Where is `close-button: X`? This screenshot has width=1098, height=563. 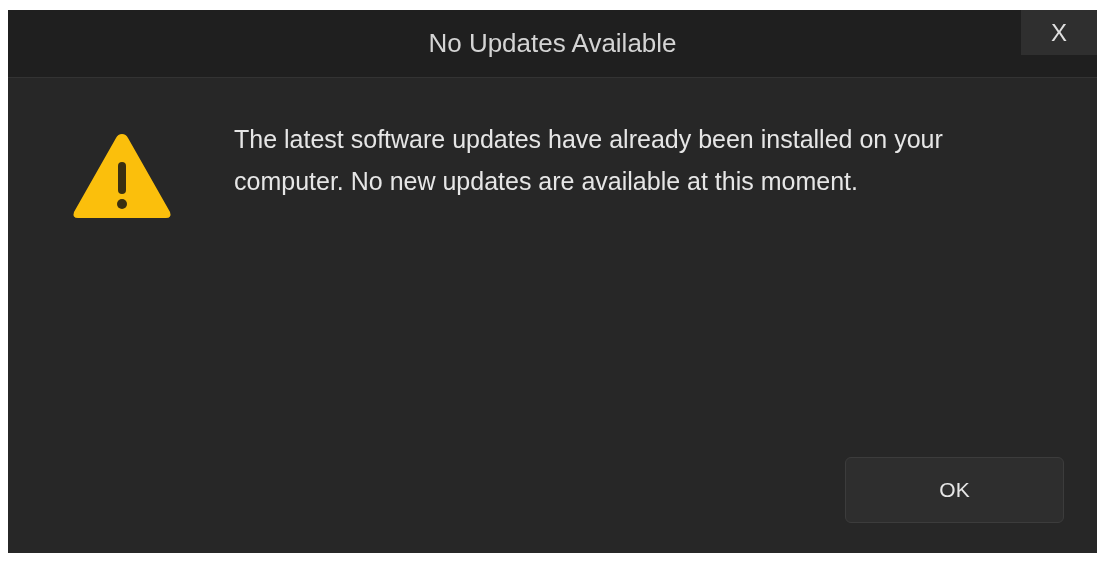 close-button: X is located at coordinates (1059, 32).